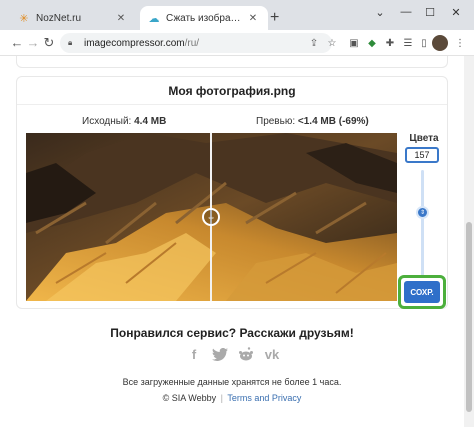  I want to click on bookmark-star-icon: ☆, so click(332, 43).